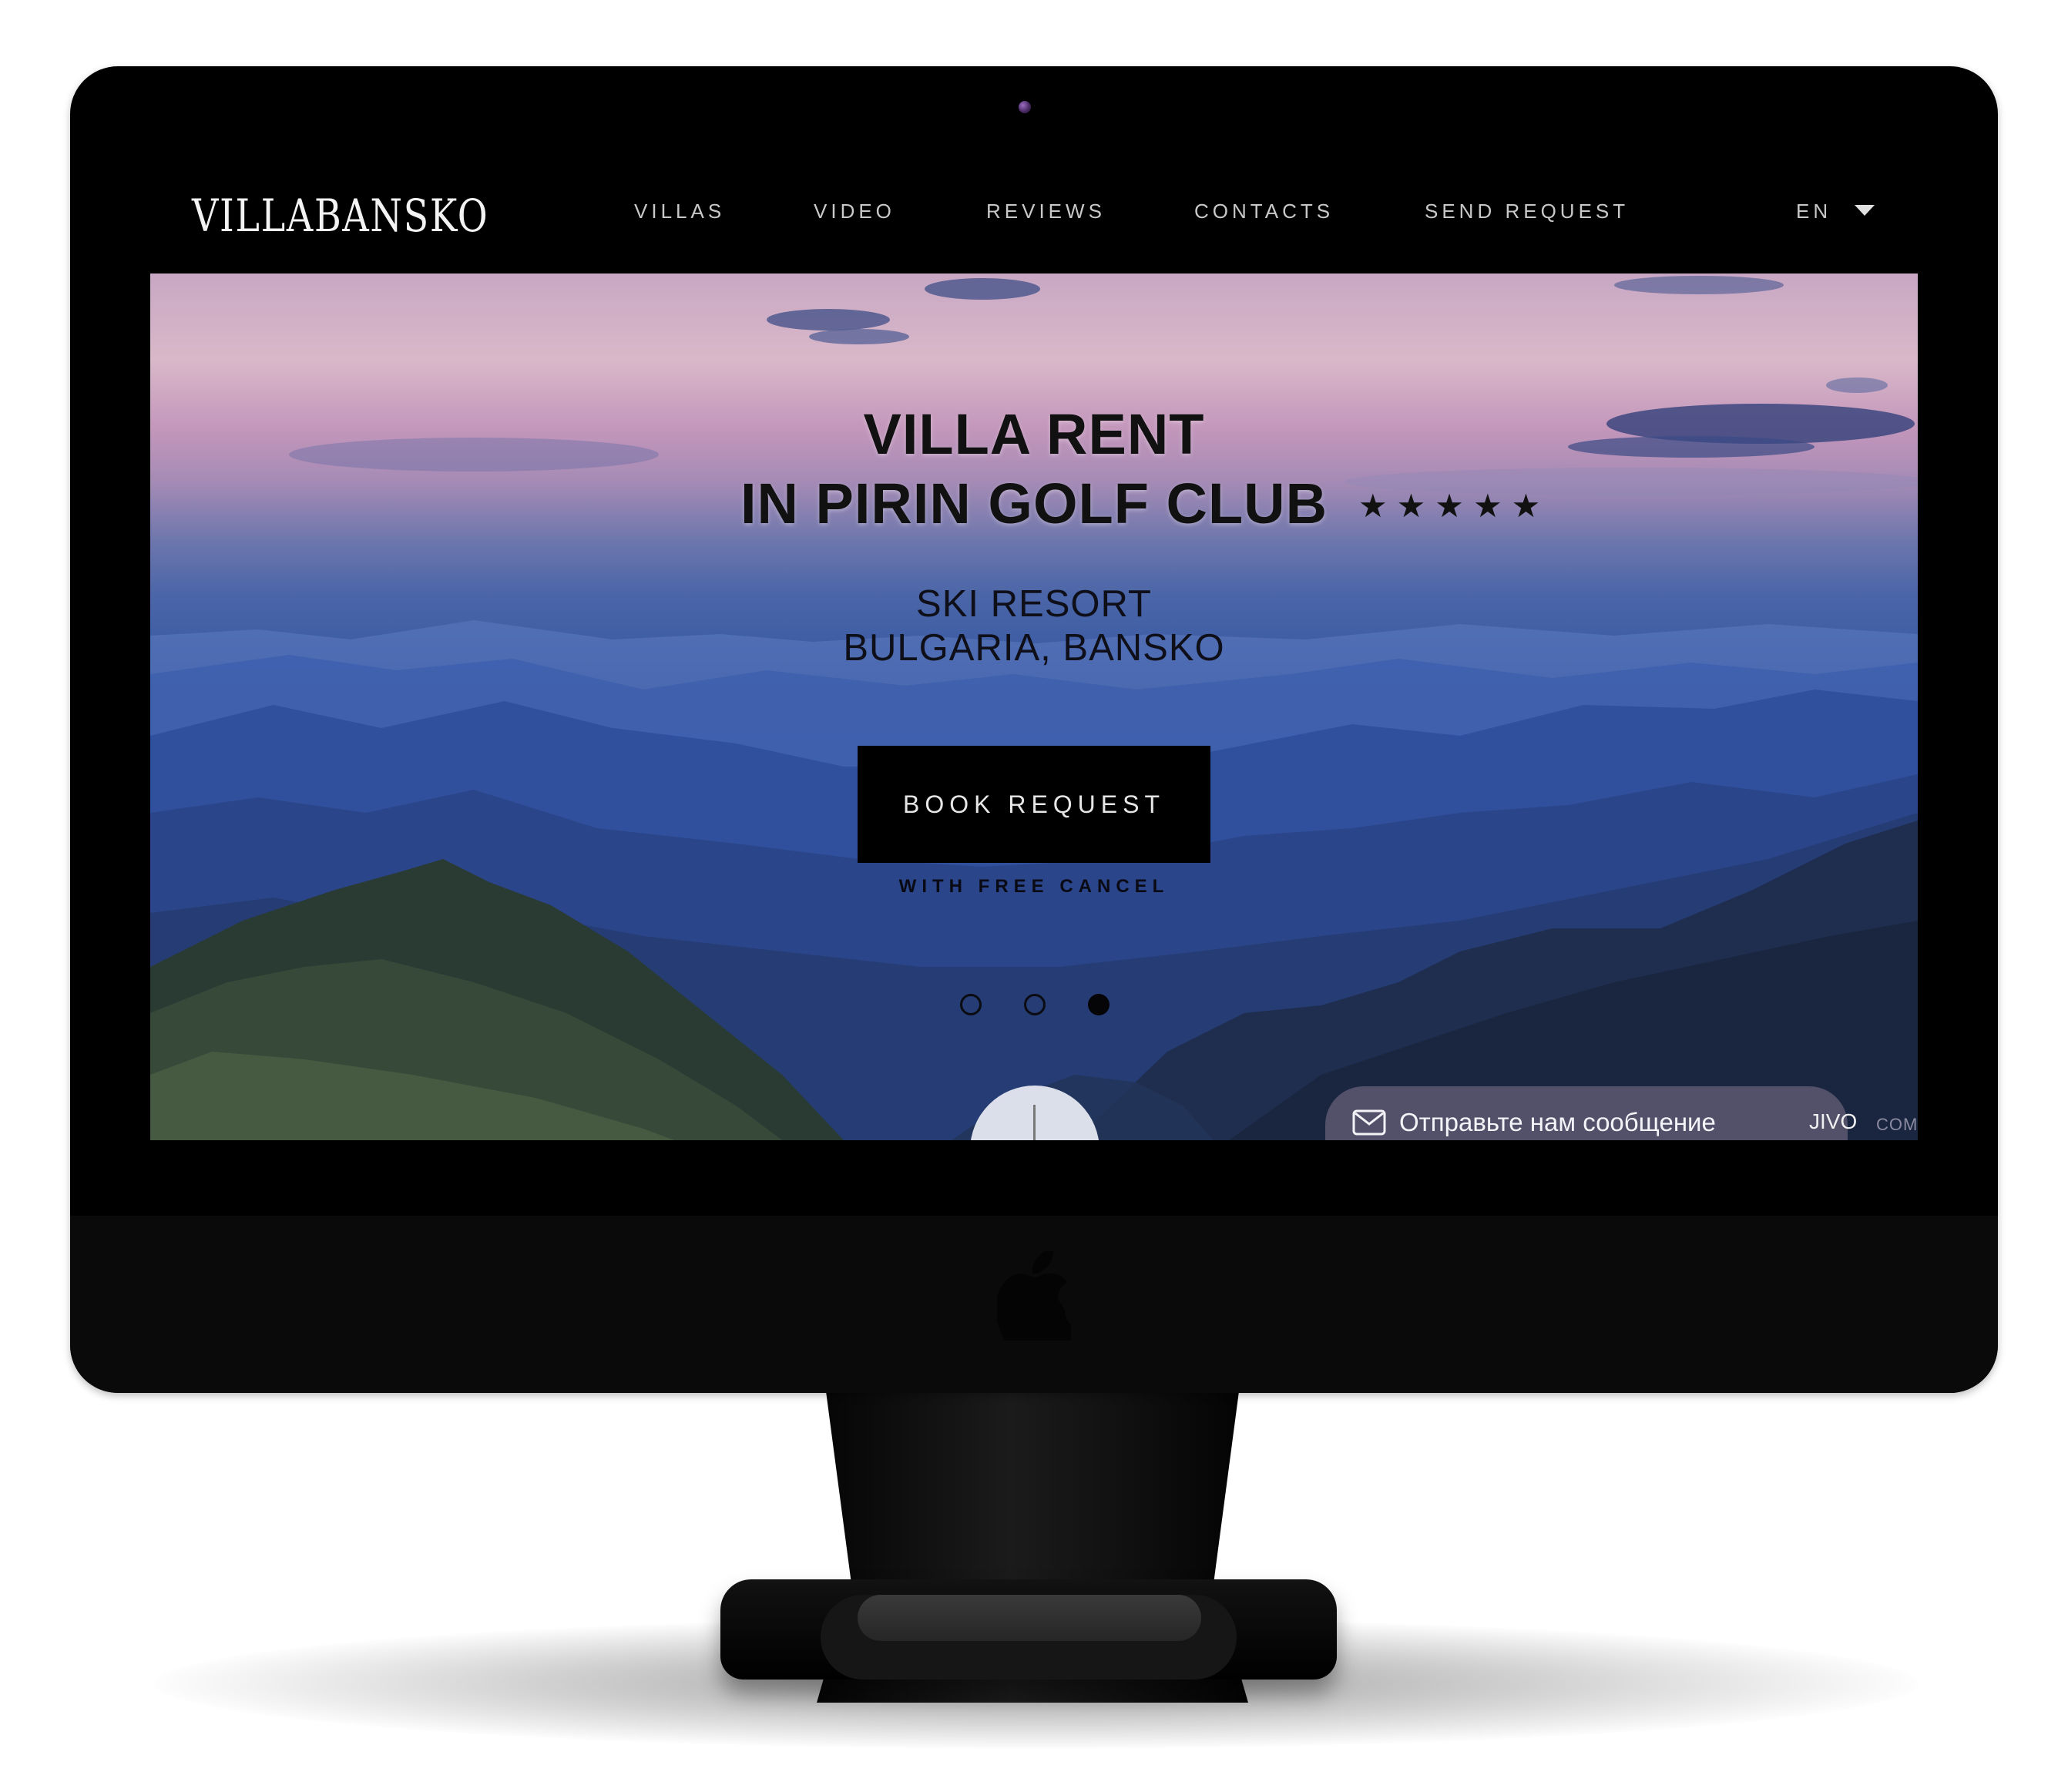  What do you see at coordinates (854, 211) in the screenshot?
I see `nav-item-video: VIDEO` at bounding box center [854, 211].